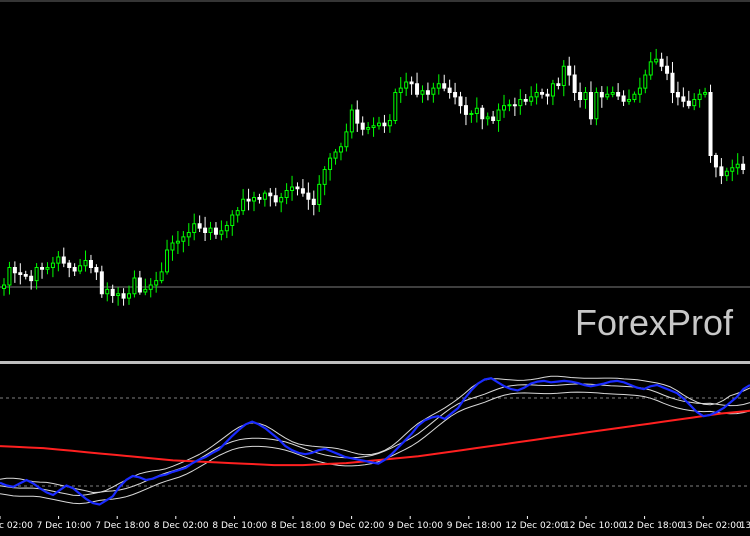  What do you see at coordinates (415, 526) in the screenshot?
I see `time-tick-label: 9 Dec 10:00` at bounding box center [415, 526].